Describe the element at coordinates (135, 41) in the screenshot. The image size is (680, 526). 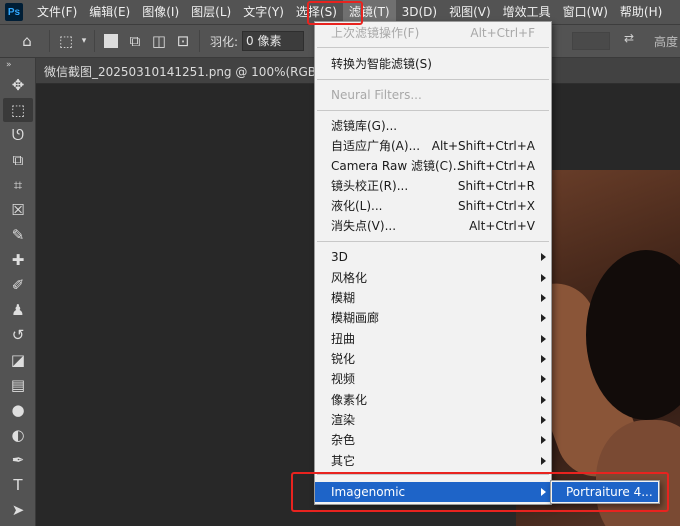
I see `add-selection-icon: ⧉` at that location.